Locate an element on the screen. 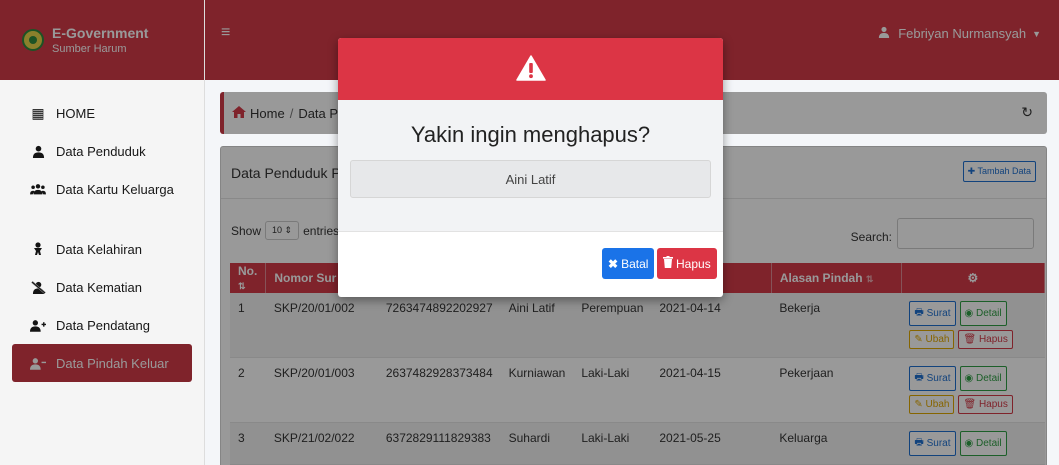  sidebar-item-data-kematian: Data Kematian is located at coordinates (102, 287).